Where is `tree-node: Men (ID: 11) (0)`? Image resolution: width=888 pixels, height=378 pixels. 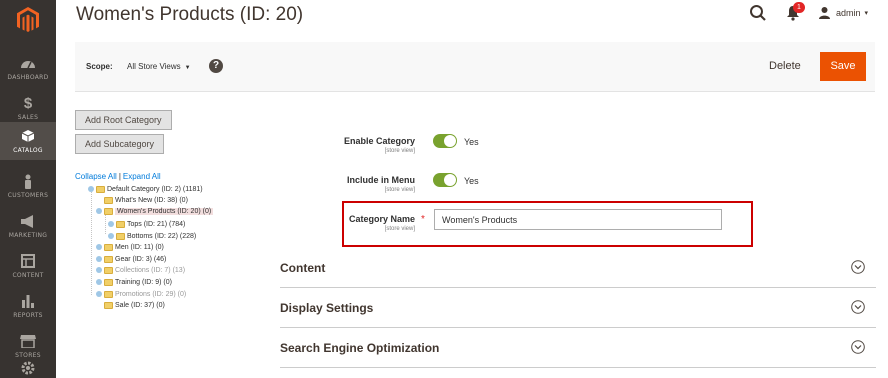
tree-node: Men (ID: 11) (0) is located at coordinates (130, 247).